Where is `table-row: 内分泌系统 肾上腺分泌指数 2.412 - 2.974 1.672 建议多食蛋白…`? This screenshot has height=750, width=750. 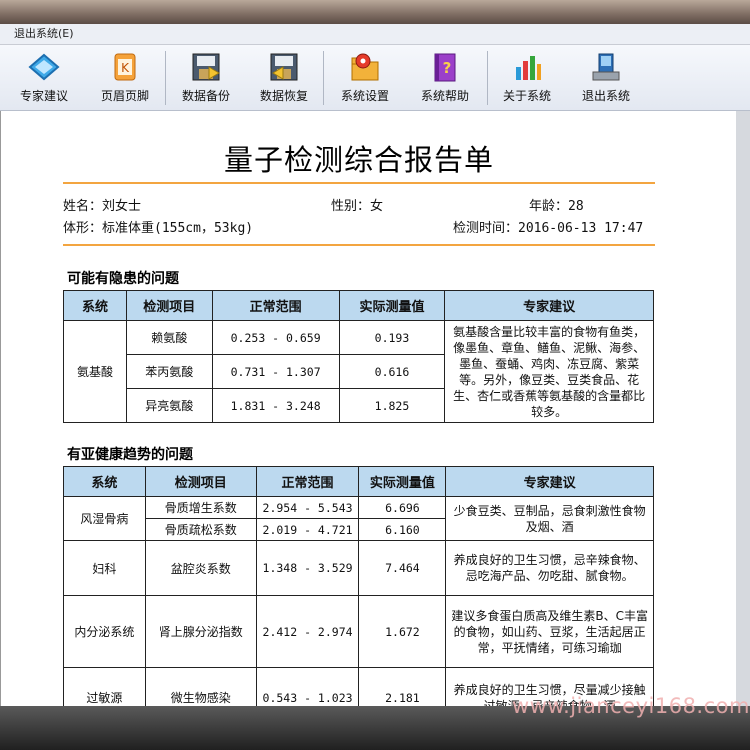 table-row: 内分泌系统 肾上腺分泌指数 2.412 - 2.974 1.672 建议多食蛋白… is located at coordinates (358, 631).